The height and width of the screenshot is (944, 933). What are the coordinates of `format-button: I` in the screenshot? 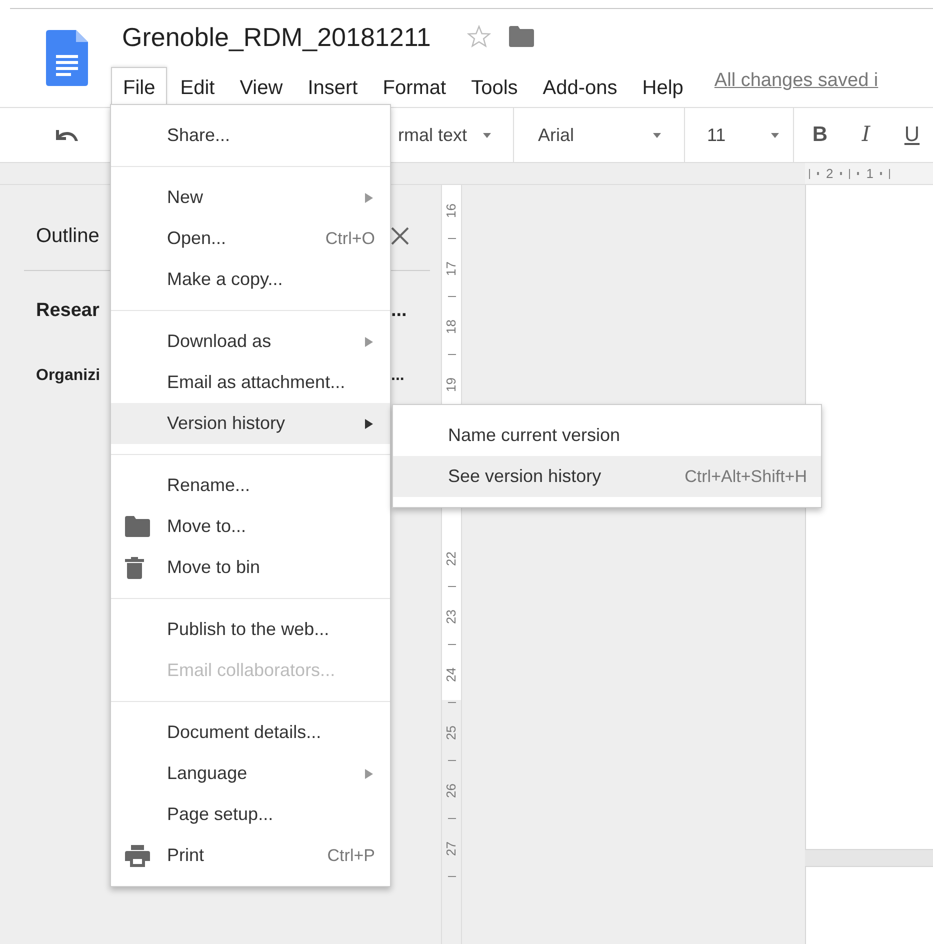 It's located at (866, 135).